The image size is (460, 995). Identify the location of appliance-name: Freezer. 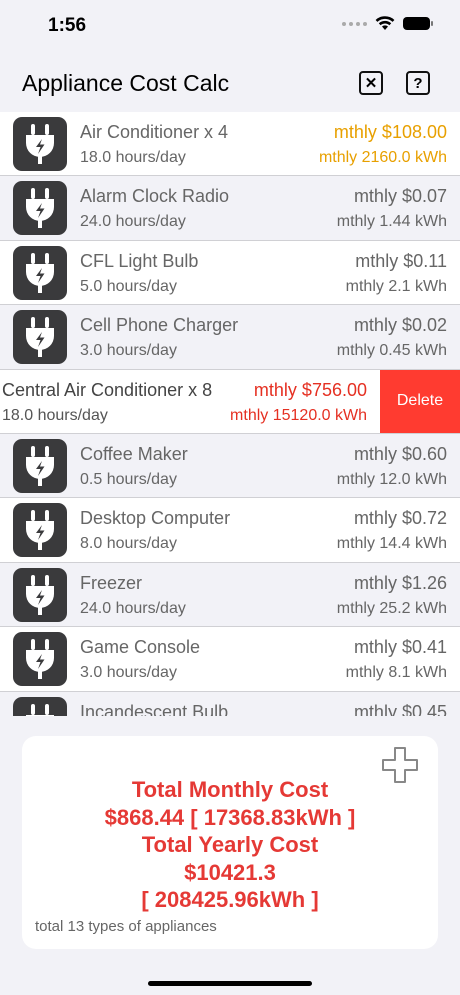
(111, 582).